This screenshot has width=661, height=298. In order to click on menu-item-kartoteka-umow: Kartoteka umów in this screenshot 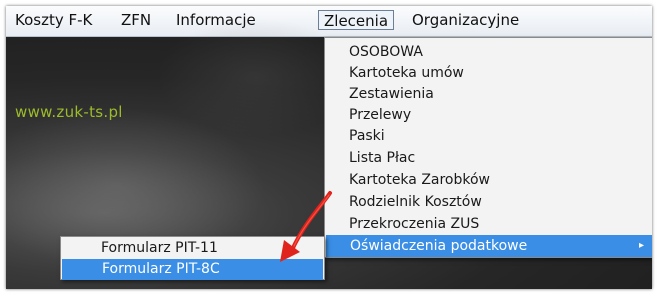, I will do `click(488, 73)`.